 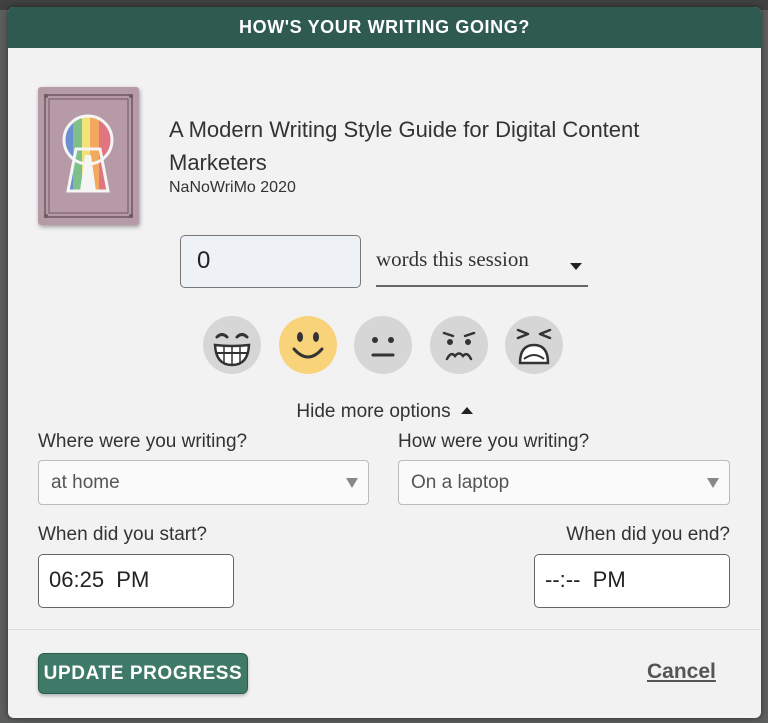 What do you see at coordinates (564, 482) in the screenshot?
I see `how-select: On a laptop` at bounding box center [564, 482].